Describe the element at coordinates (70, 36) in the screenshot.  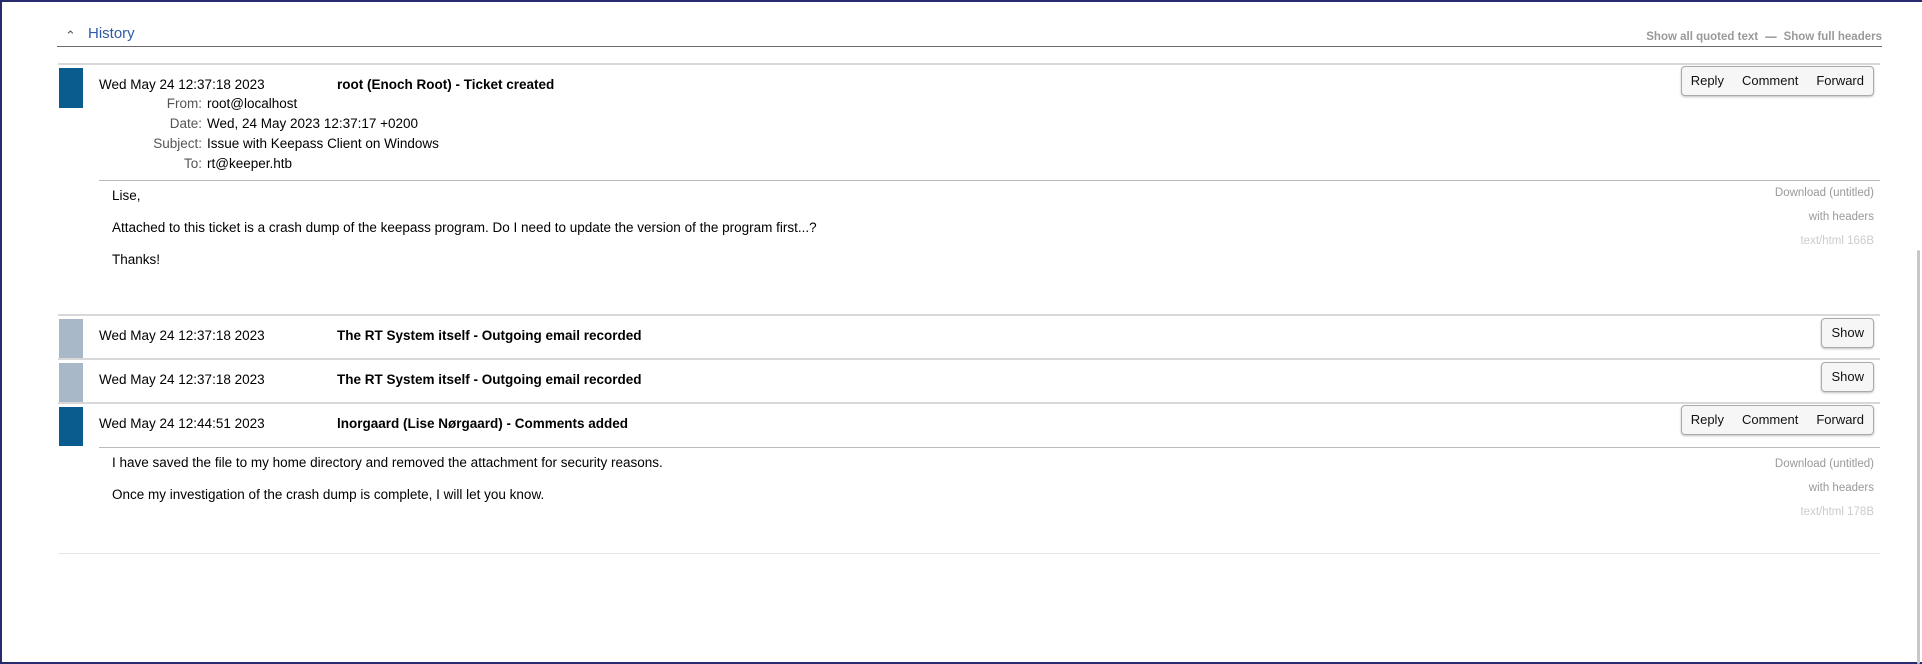
I see `chevron-up-icon: ⌃` at that location.